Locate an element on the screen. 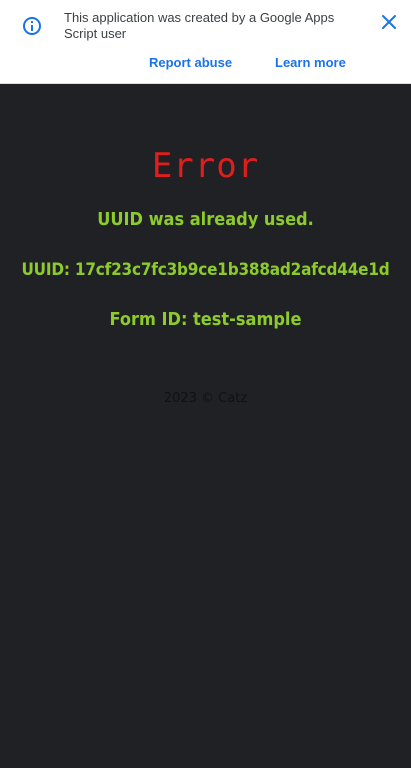 Image resolution: width=411 pixels, height=768 pixels. learn-more-link: Learn more is located at coordinates (310, 63).